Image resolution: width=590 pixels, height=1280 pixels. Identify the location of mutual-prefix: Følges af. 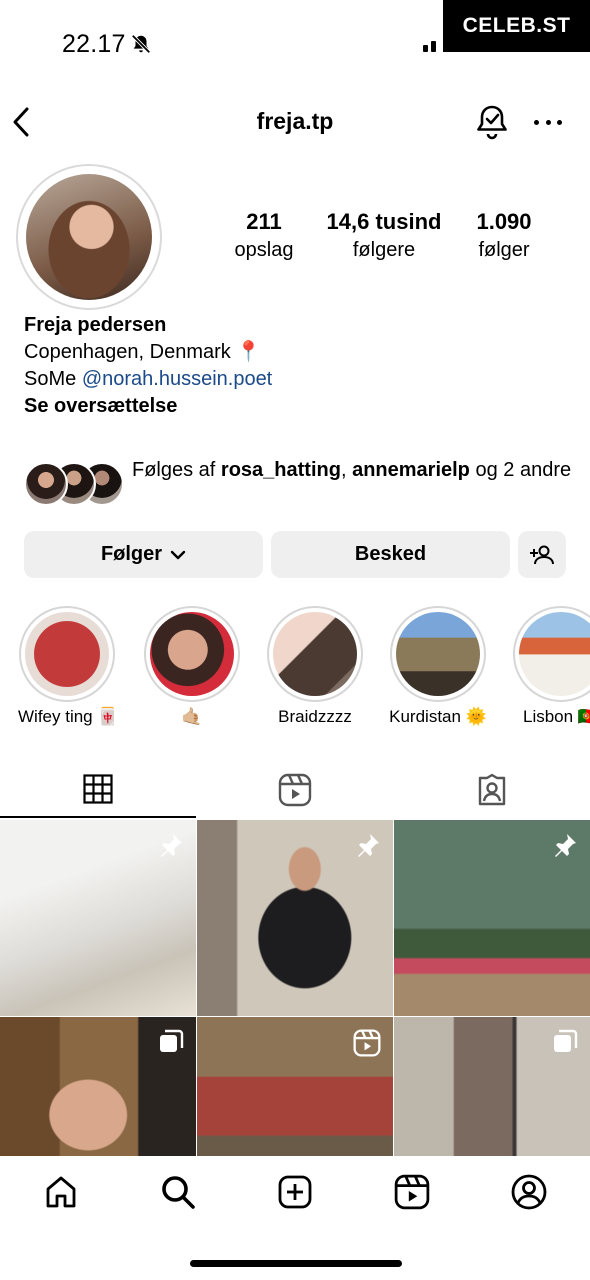
(176, 470).